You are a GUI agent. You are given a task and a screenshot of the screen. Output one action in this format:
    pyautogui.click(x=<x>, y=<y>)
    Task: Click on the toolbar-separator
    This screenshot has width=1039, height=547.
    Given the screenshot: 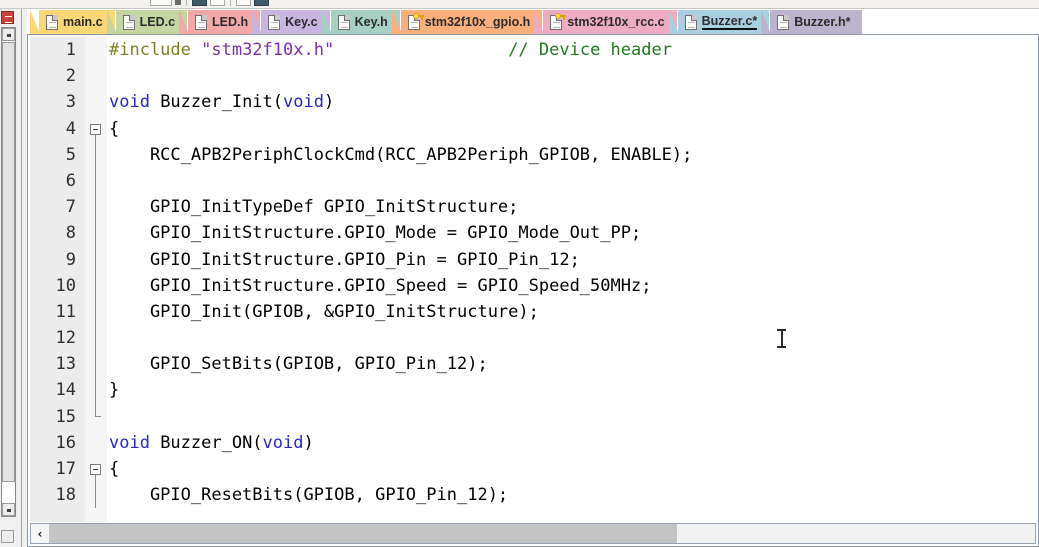 What is the action you would take?
    pyautogui.click(x=230, y=3)
    